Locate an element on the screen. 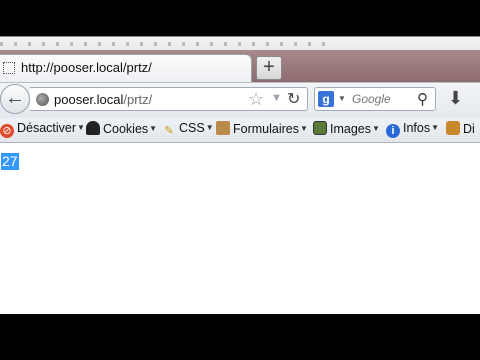  titlebar-pattern is located at coordinates (165, 44).